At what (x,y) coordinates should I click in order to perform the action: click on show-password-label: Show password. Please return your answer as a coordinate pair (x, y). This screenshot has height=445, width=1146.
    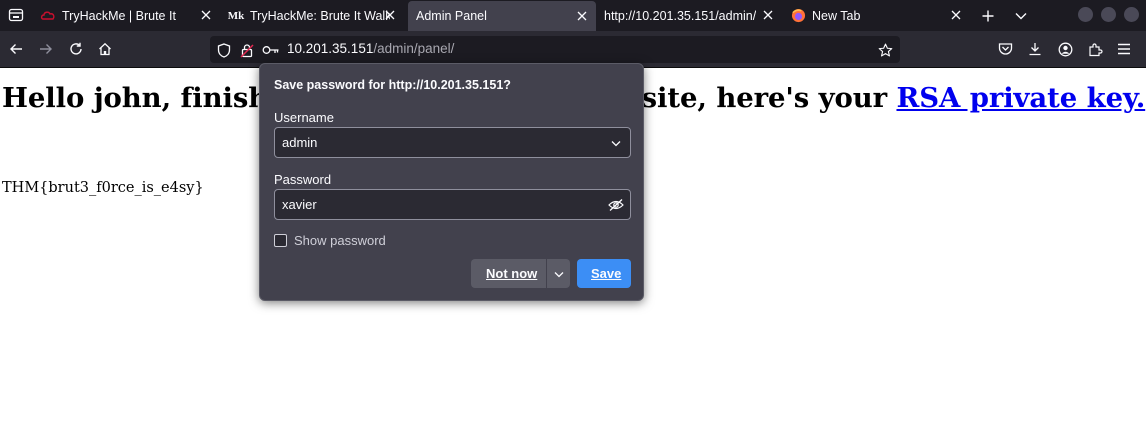
    Looking at the image, I should click on (340, 240).